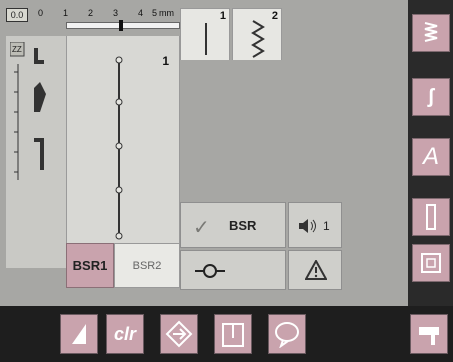  I want to click on svg-text: ZZ, so click(17, 49).